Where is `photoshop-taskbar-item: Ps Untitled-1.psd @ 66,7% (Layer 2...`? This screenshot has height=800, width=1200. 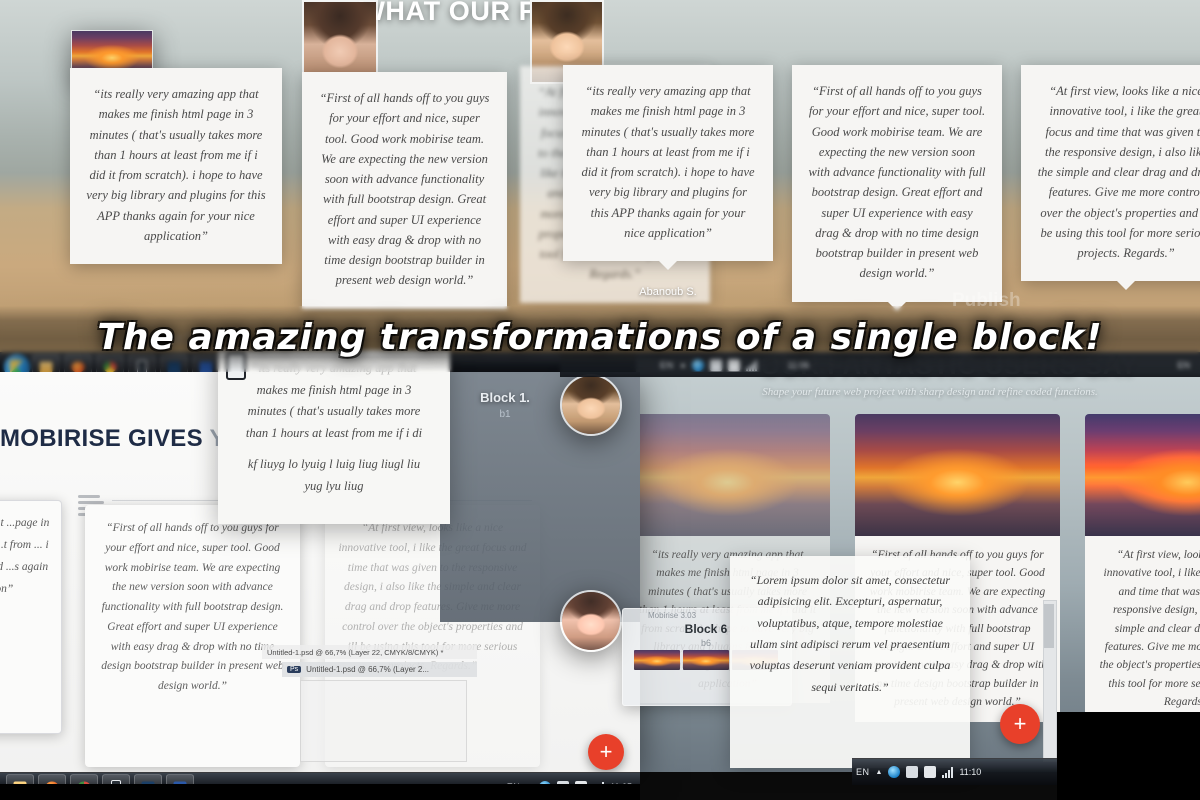 photoshop-taskbar-item: Ps Untitled-1.psd @ 66,7% (Layer 2... is located at coordinates (379, 669).